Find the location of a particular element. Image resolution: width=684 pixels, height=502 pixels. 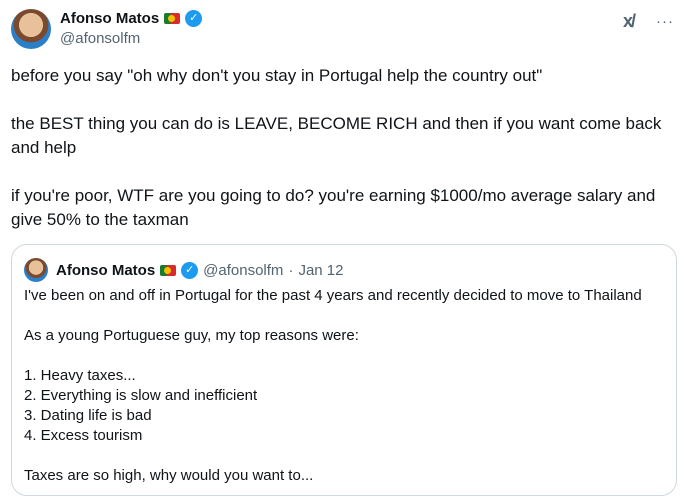

author-name-row: Afonso Matos ✓ is located at coordinates (131, 18).